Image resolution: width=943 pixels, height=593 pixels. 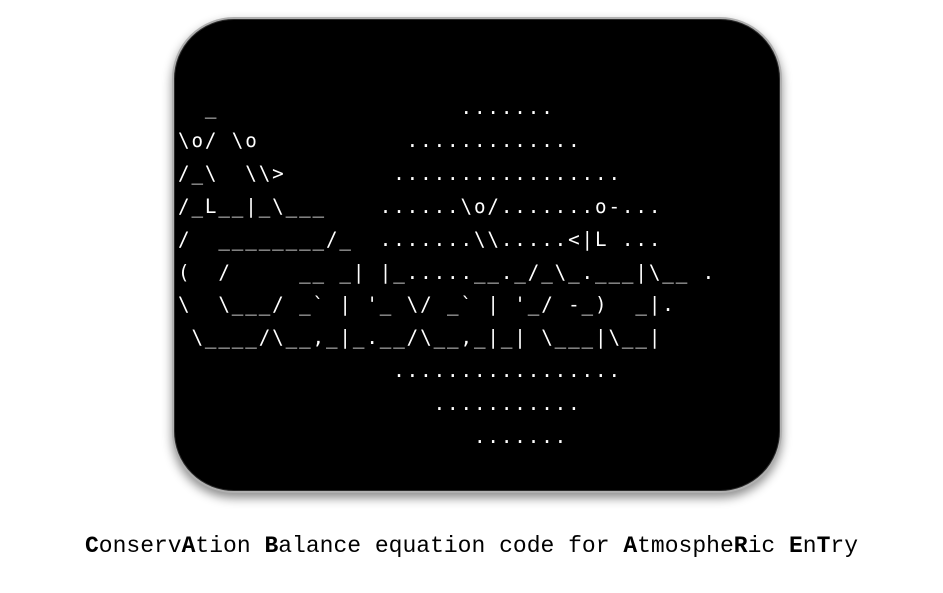 I want to click on caption-text: alance equation code for, so click(x=451, y=546).